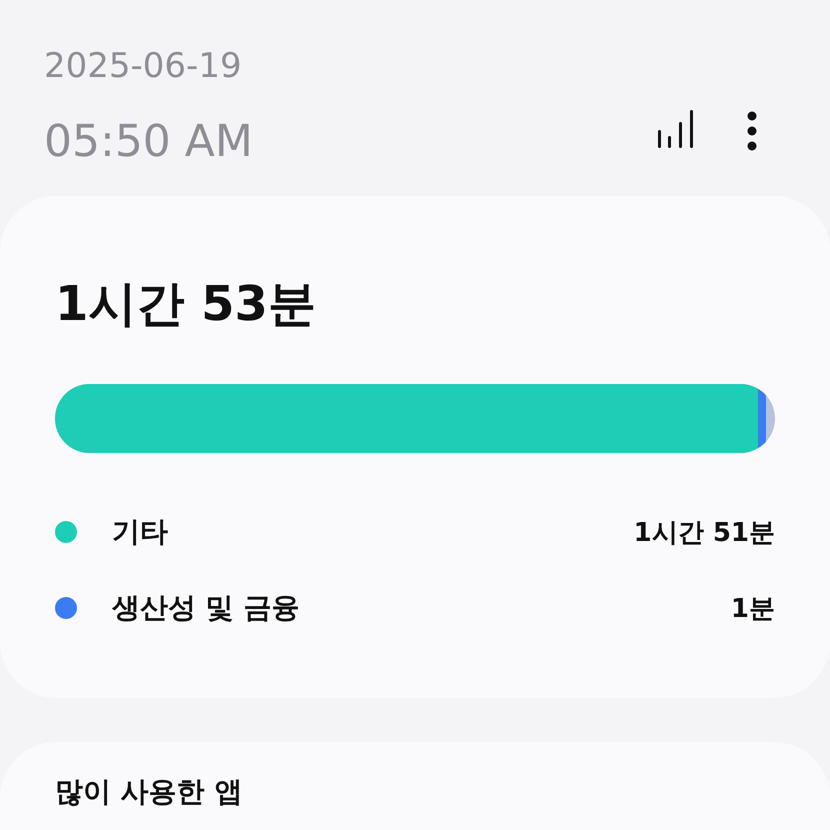 This screenshot has width=830, height=830. What do you see at coordinates (704, 533) in the screenshot?
I see `category-duration: 1시간 51분` at bounding box center [704, 533].